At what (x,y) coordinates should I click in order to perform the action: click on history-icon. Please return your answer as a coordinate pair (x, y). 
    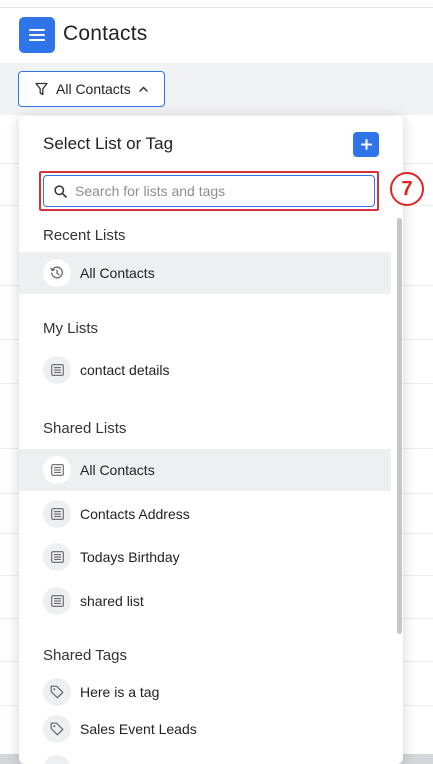
    Looking at the image, I should click on (57, 273).